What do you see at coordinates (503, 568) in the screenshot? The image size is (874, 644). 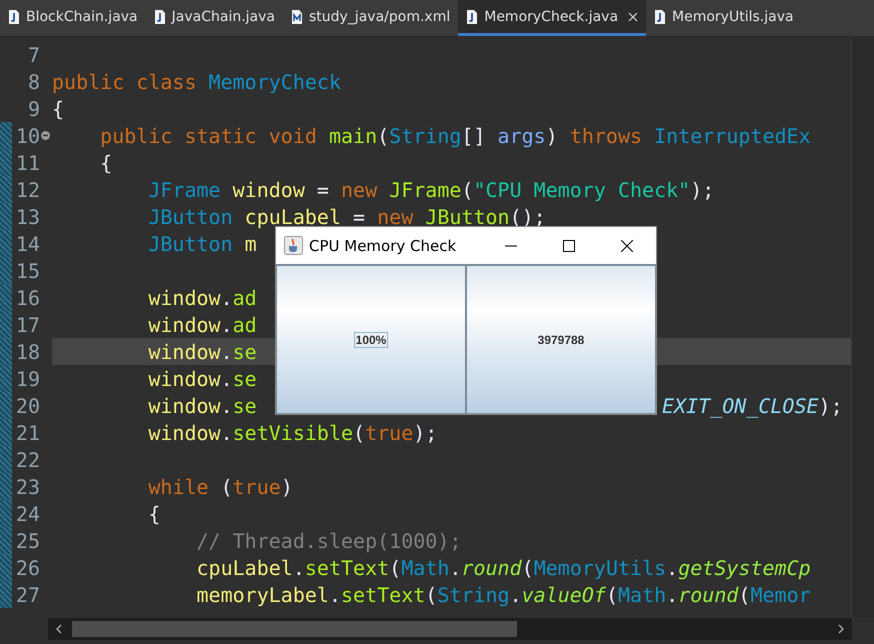 I see `code-line: cpuLabel.setText(Math.round(MemoryUtils.getSystemCp` at bounding box center [503, 568].